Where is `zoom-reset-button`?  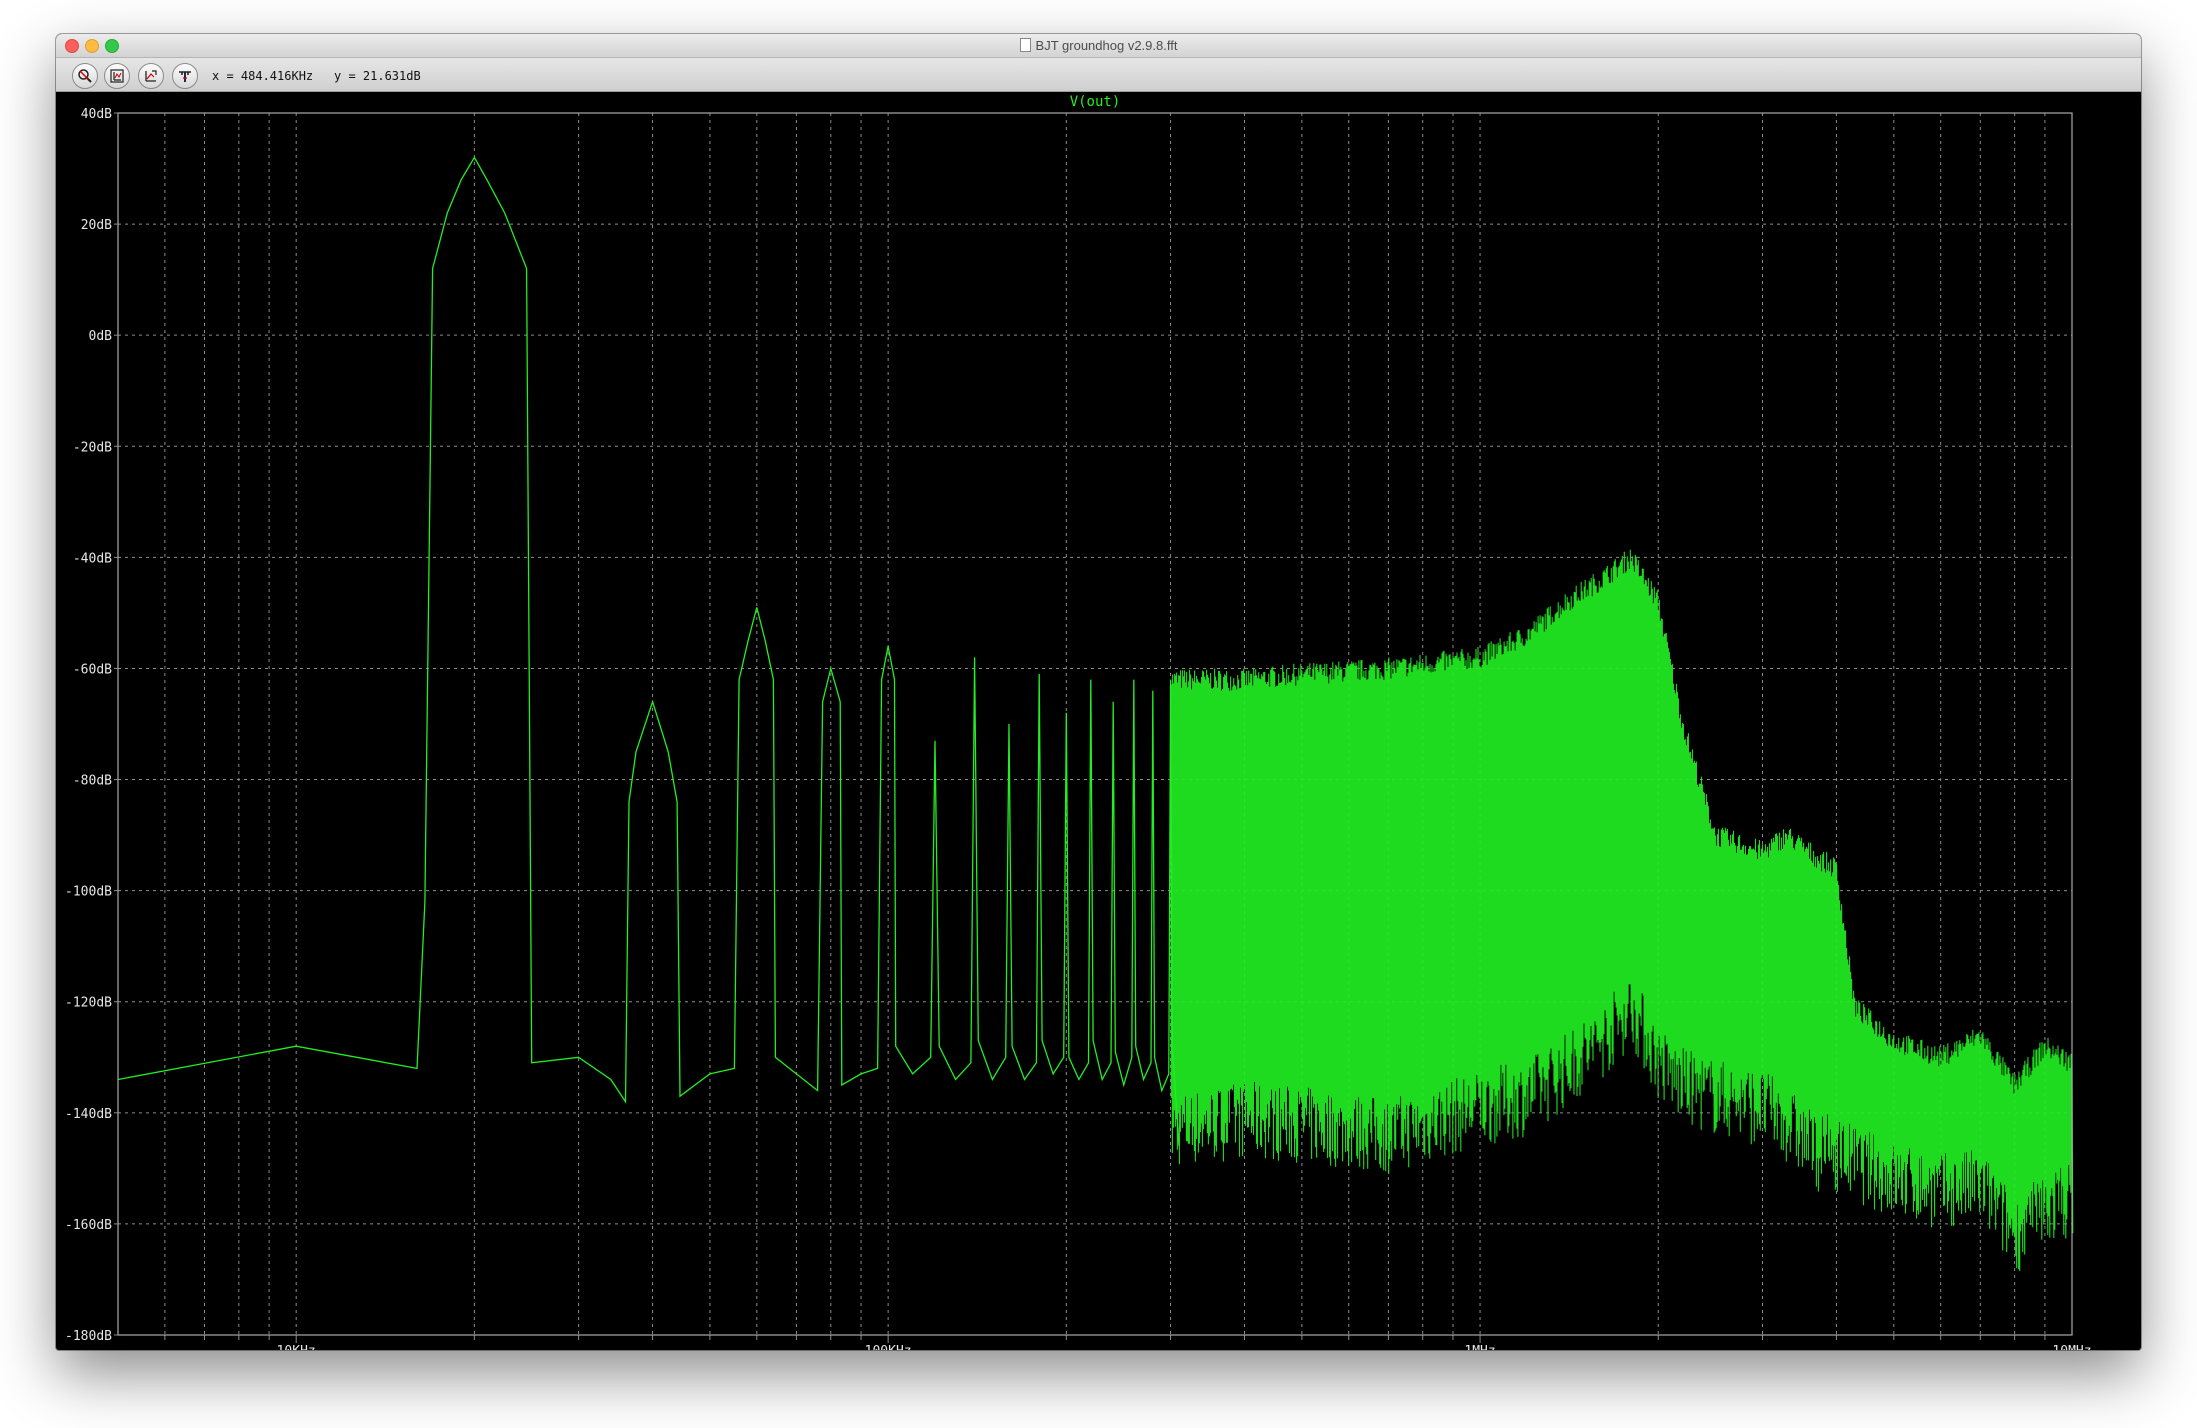 zoom-reset-button is located at coordinates (85, 76).